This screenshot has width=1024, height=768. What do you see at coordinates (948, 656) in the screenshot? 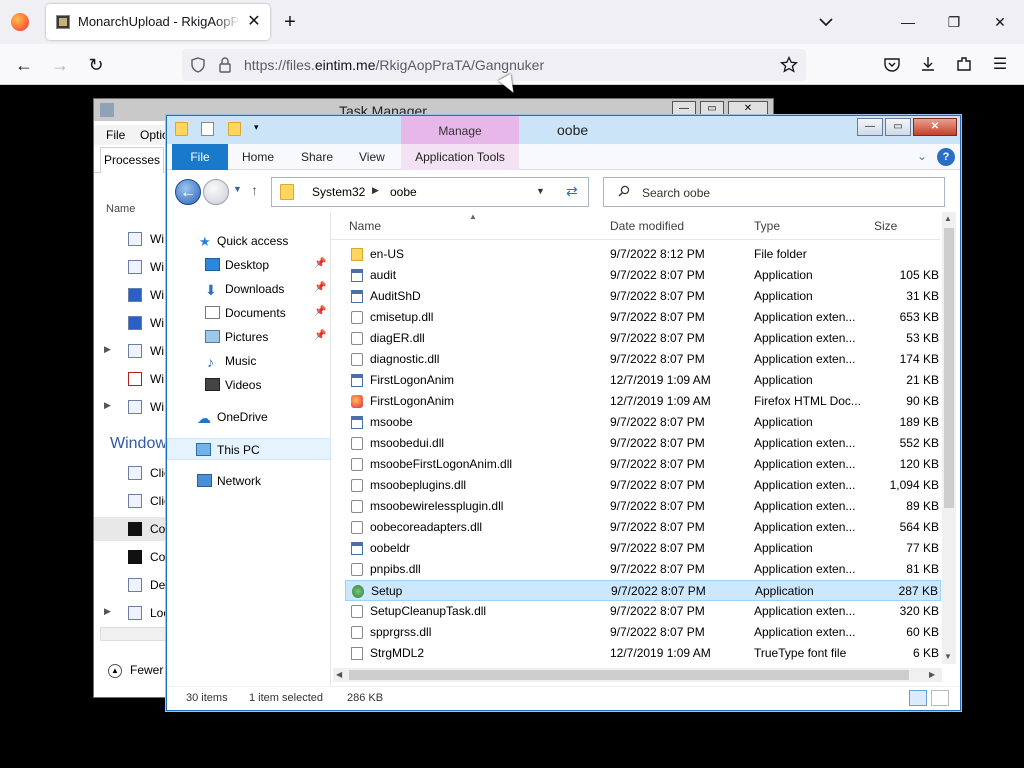
I see `scroll-down-icon: ▼` at bounding box center [948, 656].